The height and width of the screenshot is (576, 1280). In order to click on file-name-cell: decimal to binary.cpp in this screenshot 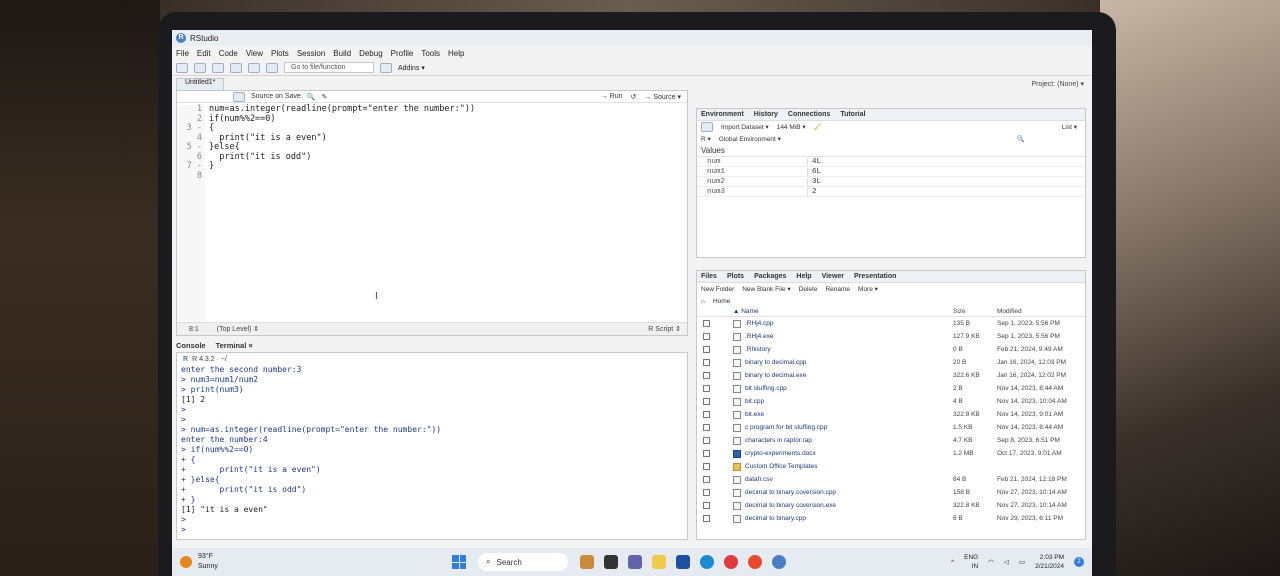, I will do `click(843, 518)`.